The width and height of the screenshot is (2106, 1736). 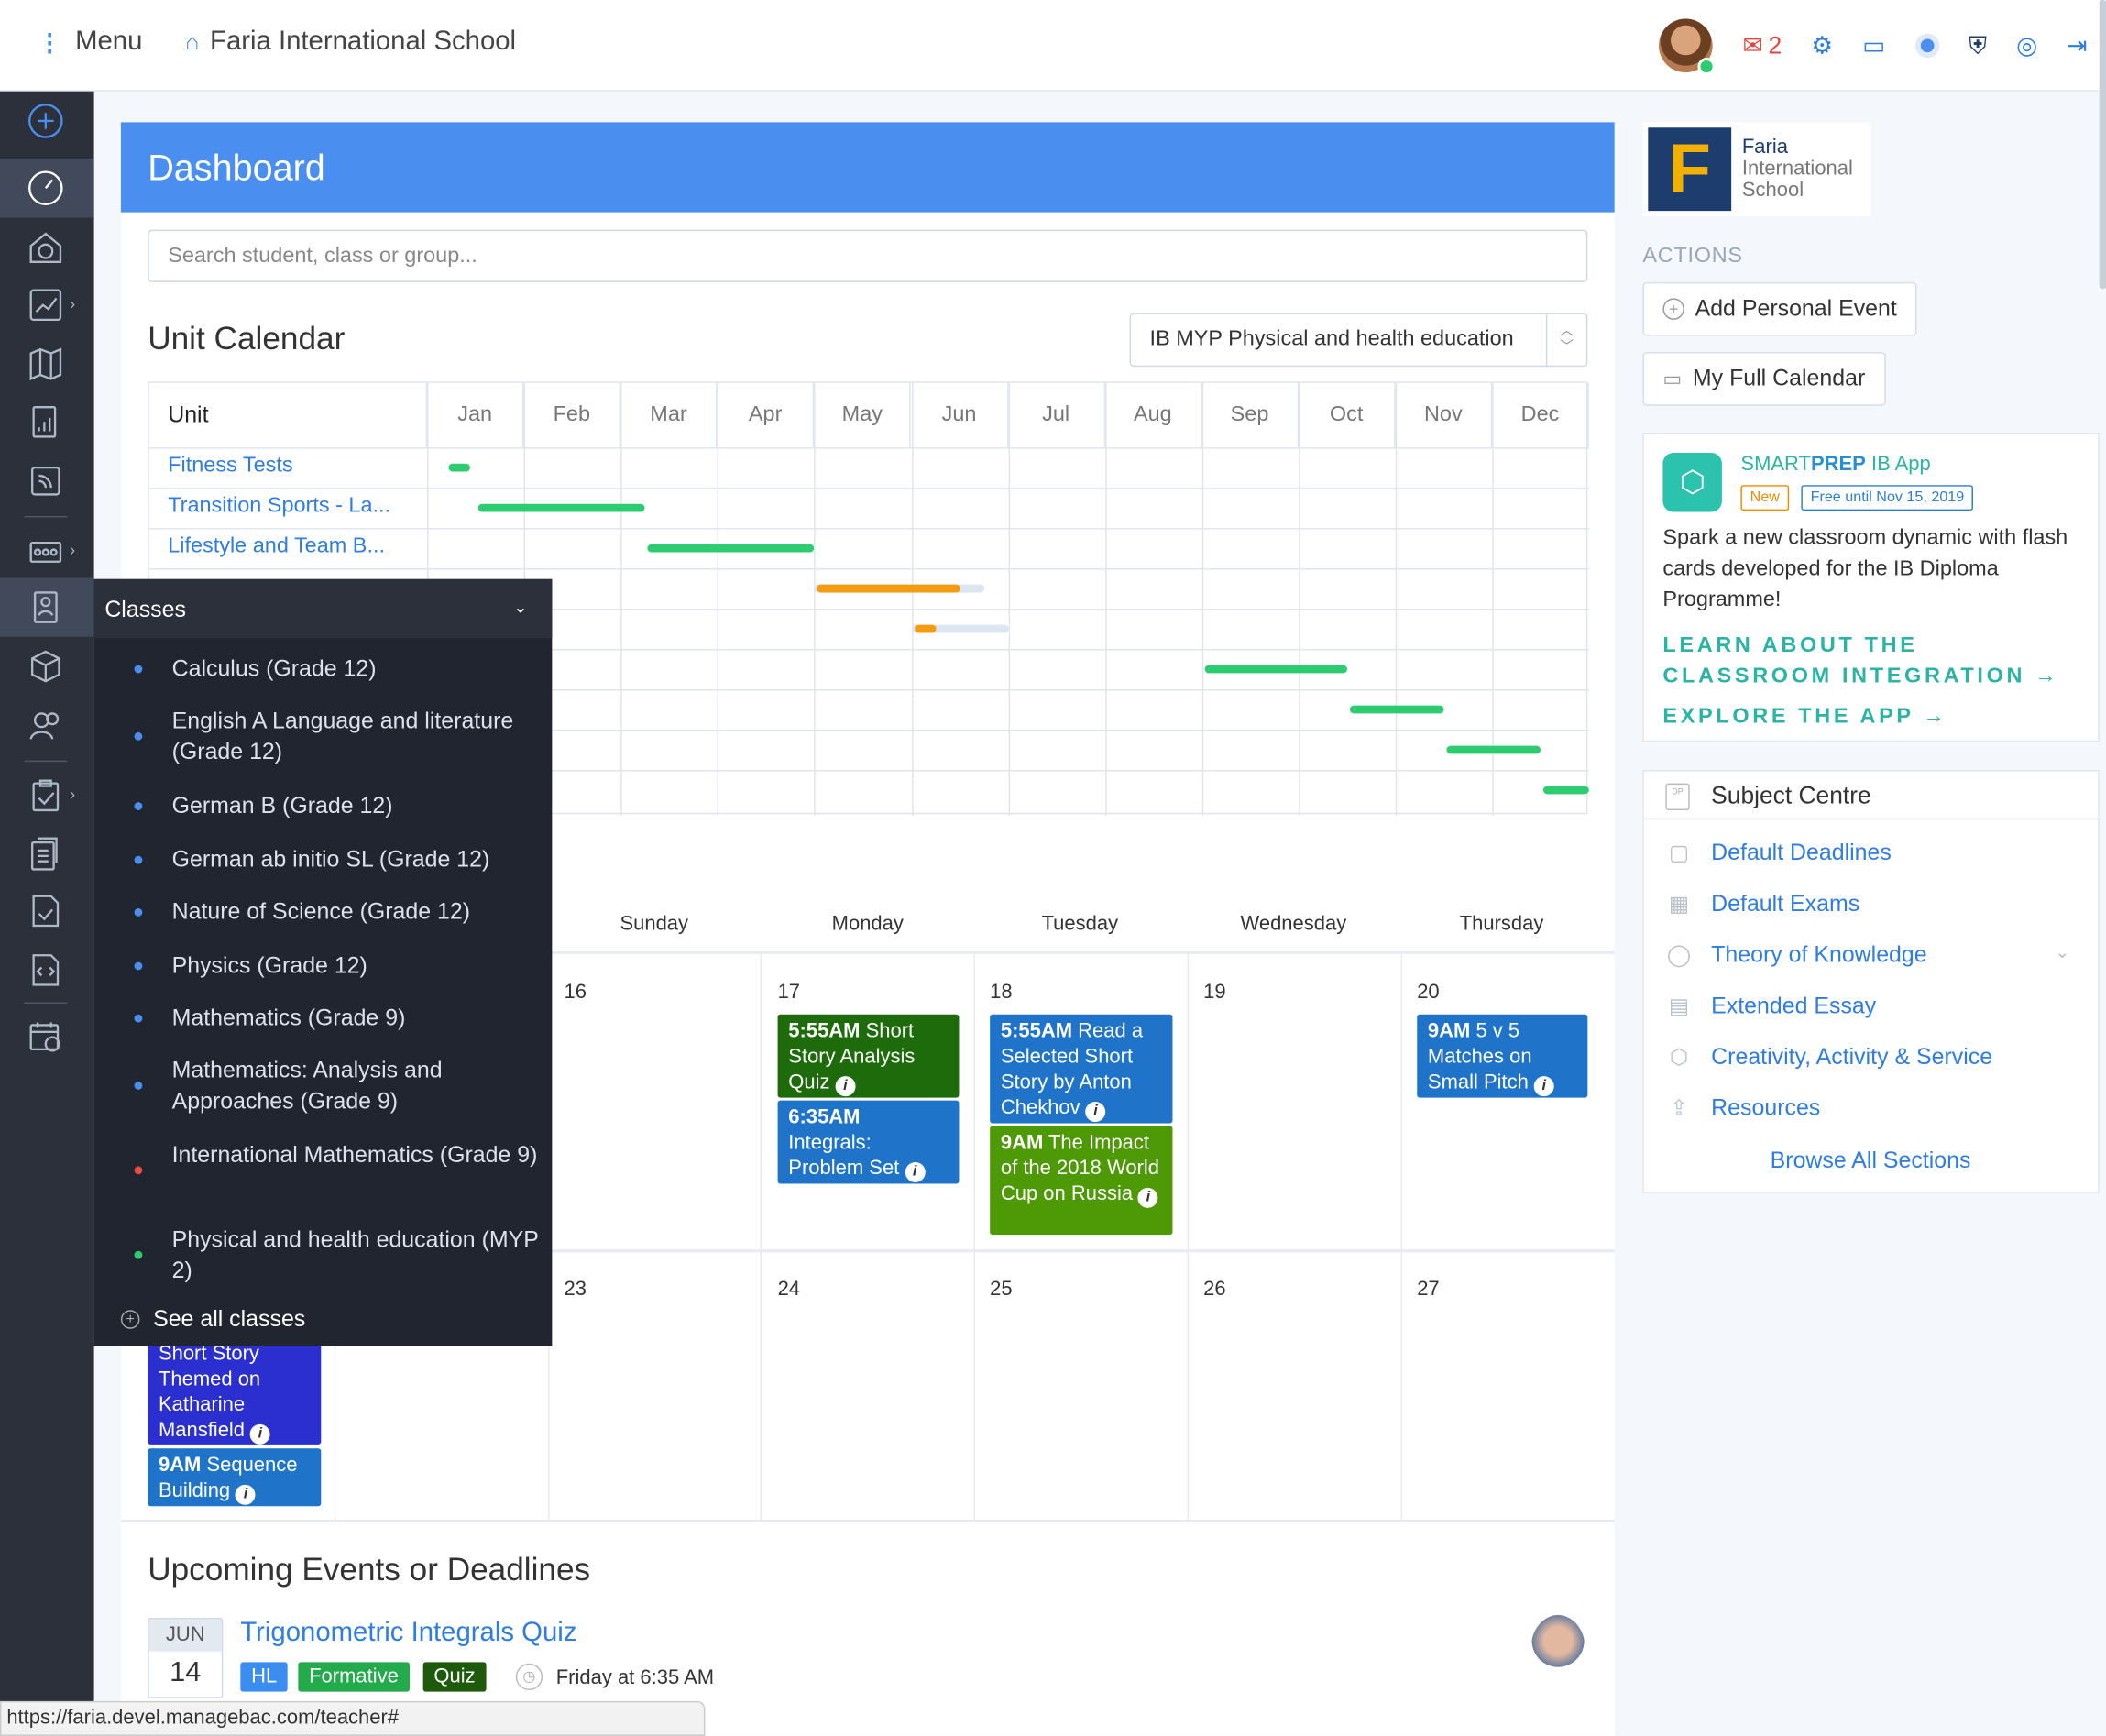 I want to click on calendar-event: 9AM 5 v 5 Matches on Small Pitch i, so click(x=1502, y=1056).